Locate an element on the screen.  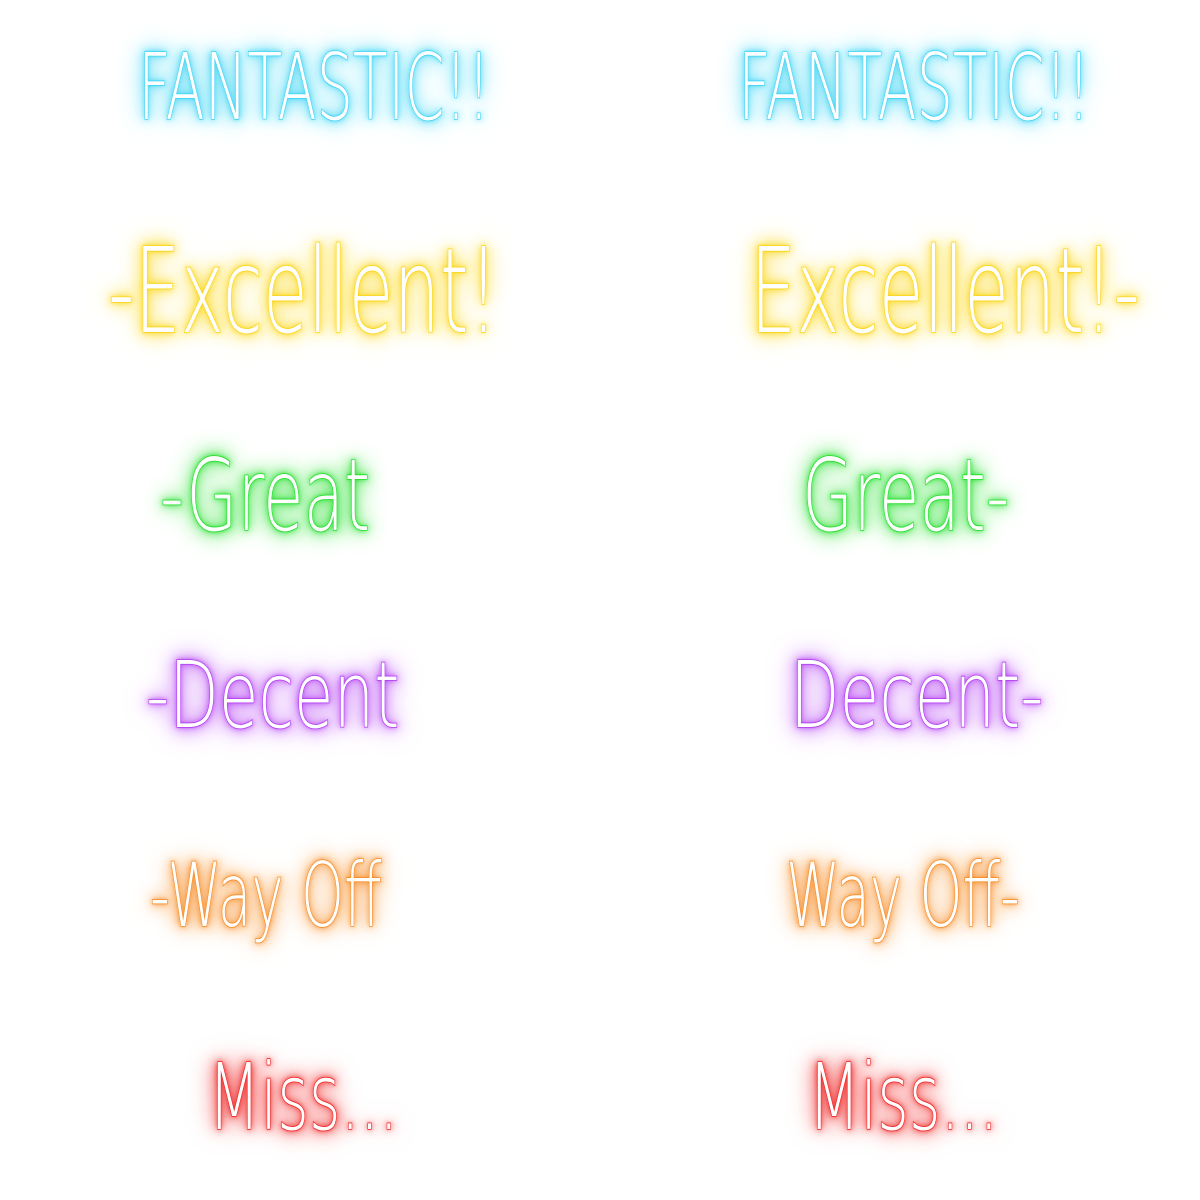
judgment-excellent-right: Excellent!- is located at coordinates (945, 291).